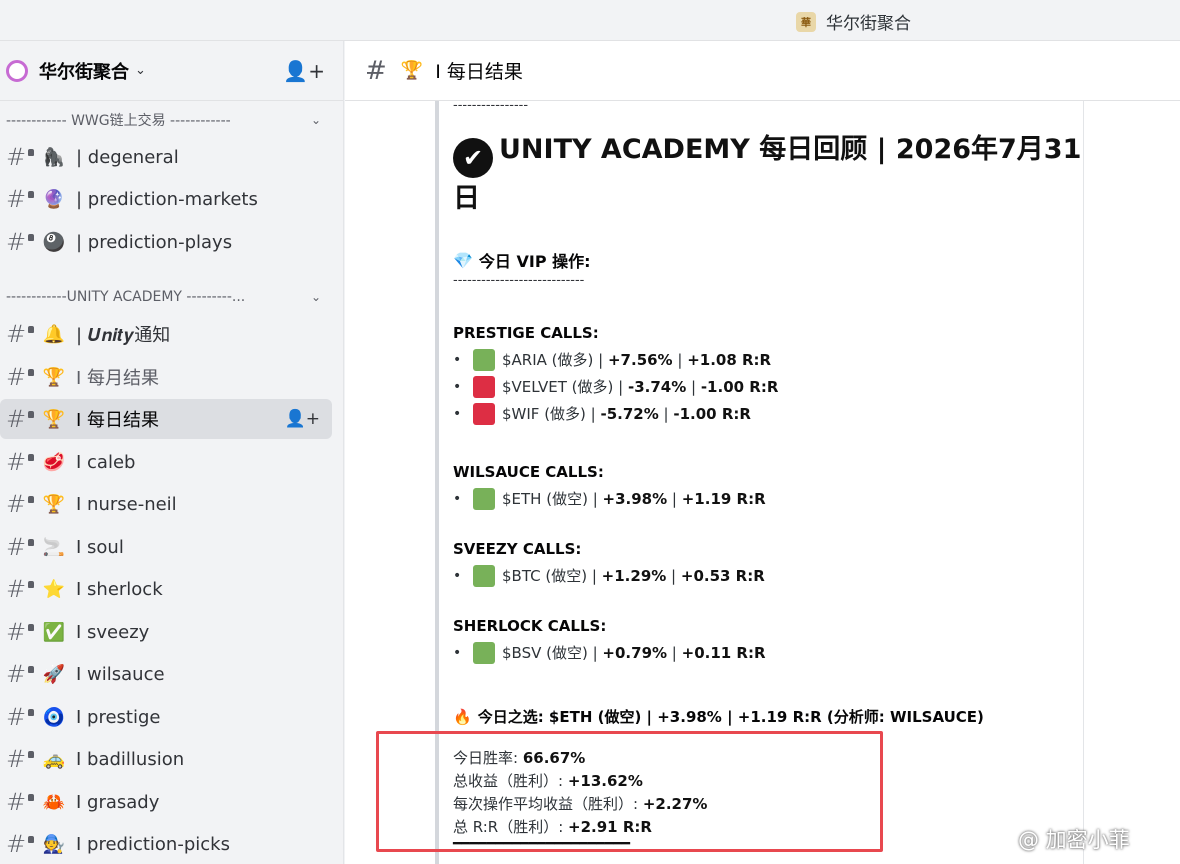 The width and height of the screenshot is (1180, 864). I want to click on rr: -1.00 R:R, so click(739, 386).